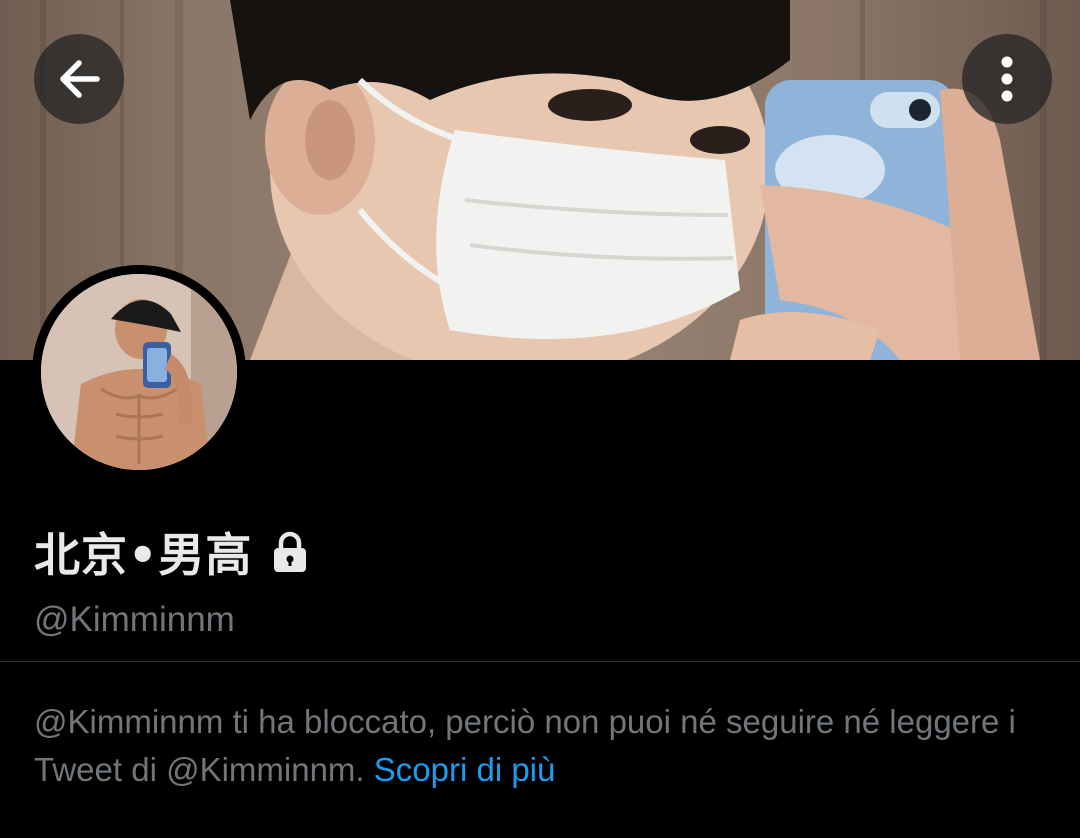 The height and width of the screenshot is (838, 1080). I want to click on profile-avatar, so click(139, 372).